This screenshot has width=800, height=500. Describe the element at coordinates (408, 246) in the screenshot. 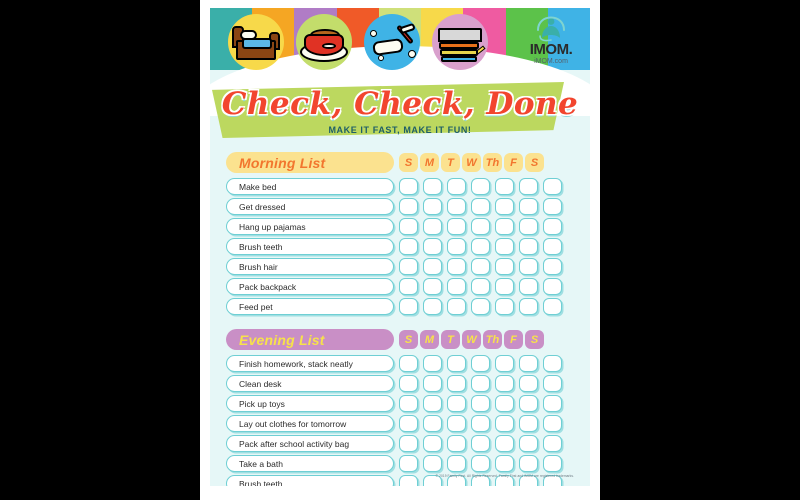

I see `morning-checkbox-r3-s0` at that location.